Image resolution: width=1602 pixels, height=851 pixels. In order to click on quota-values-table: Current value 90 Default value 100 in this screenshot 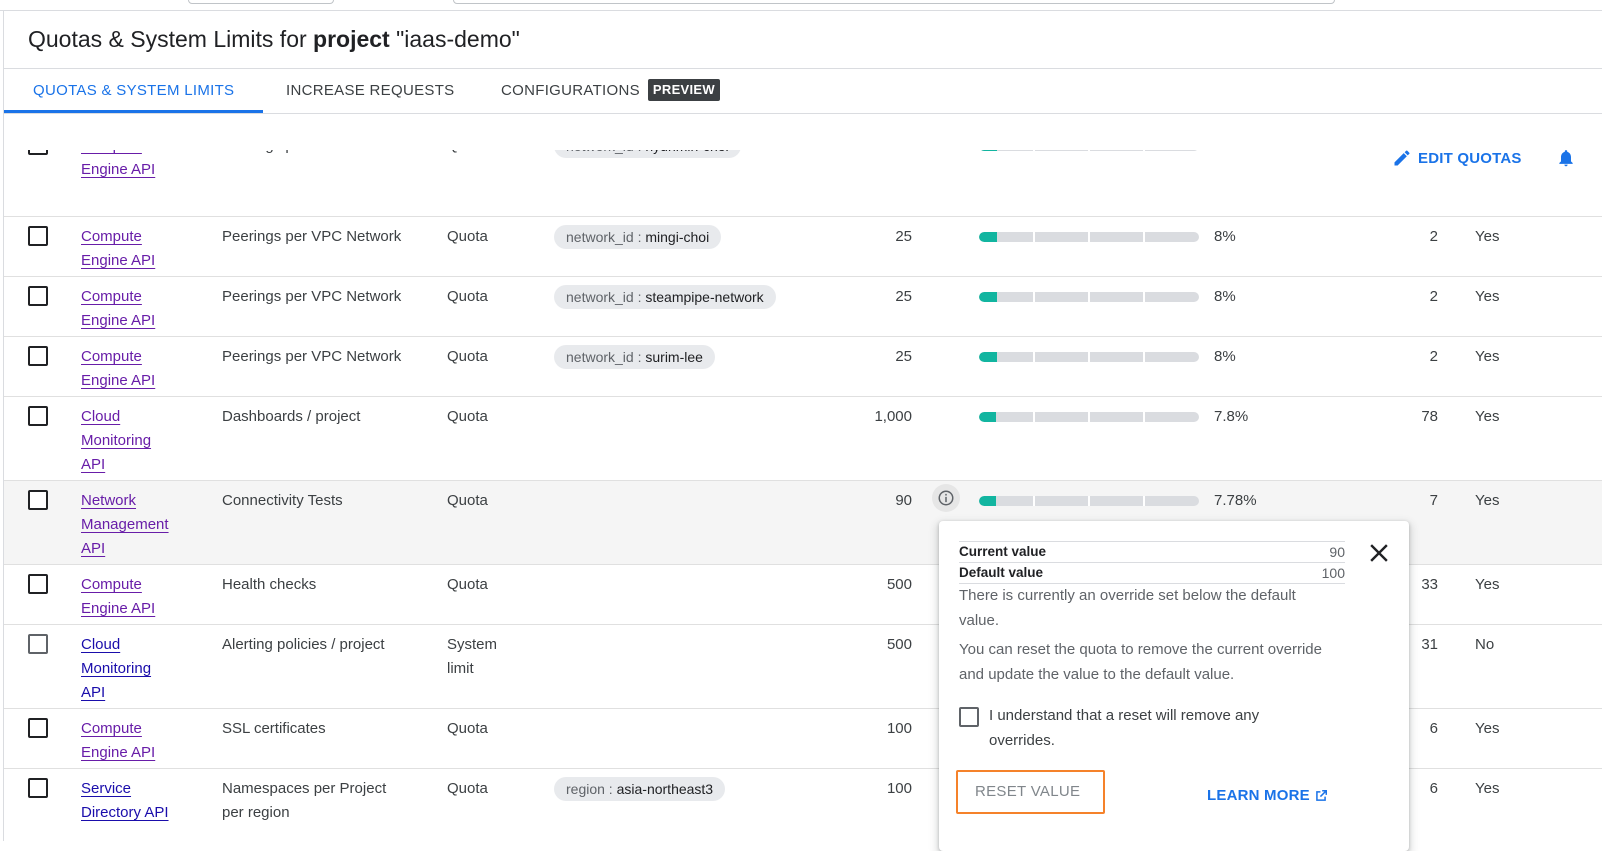, I will do `click(1152, 562)`.